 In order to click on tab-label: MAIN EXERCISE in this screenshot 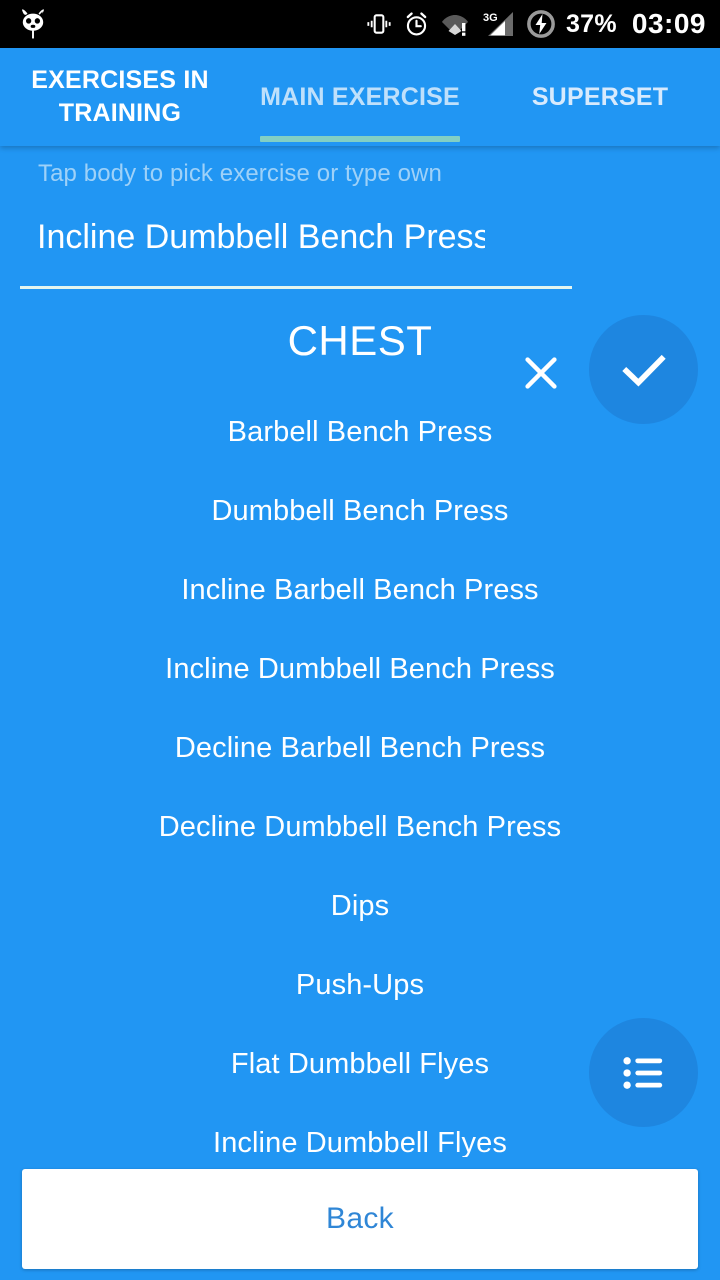, I will do `click(360, 96)`.